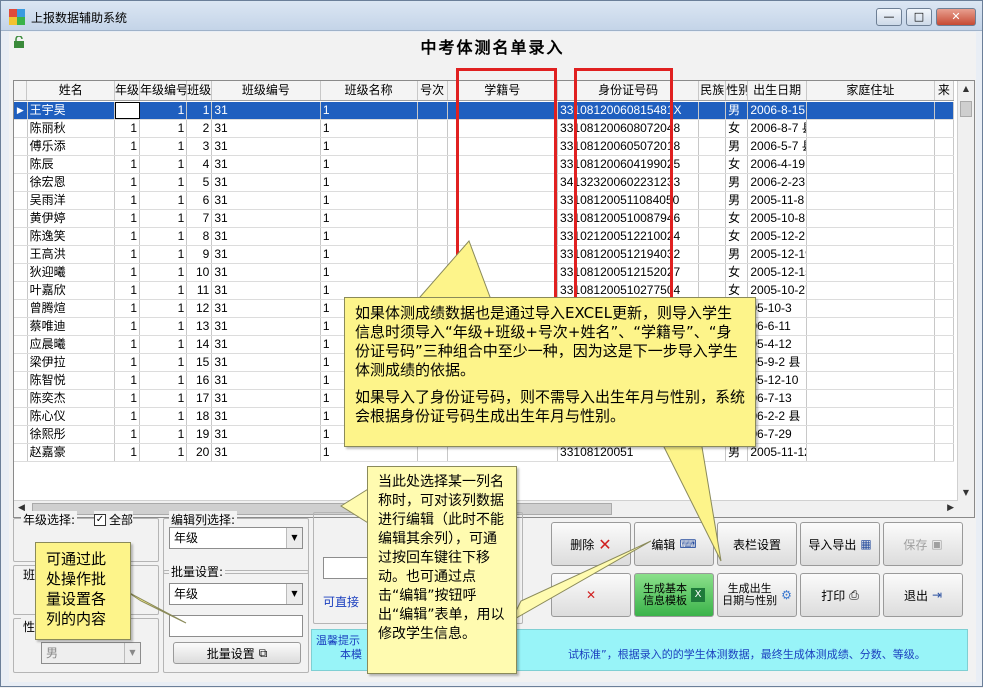  I want to click on callout-batch-note: 可通过此处操作批量设置各列的内容, so click(83, 591).